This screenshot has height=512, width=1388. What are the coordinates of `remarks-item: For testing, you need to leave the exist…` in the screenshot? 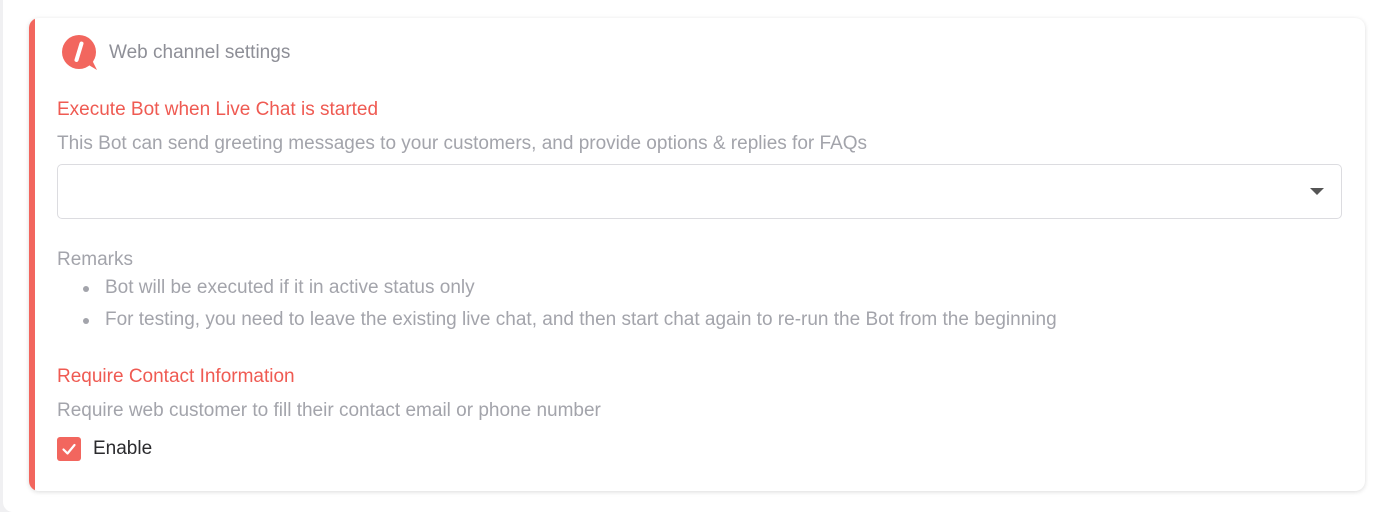 It's located at (566, 324).